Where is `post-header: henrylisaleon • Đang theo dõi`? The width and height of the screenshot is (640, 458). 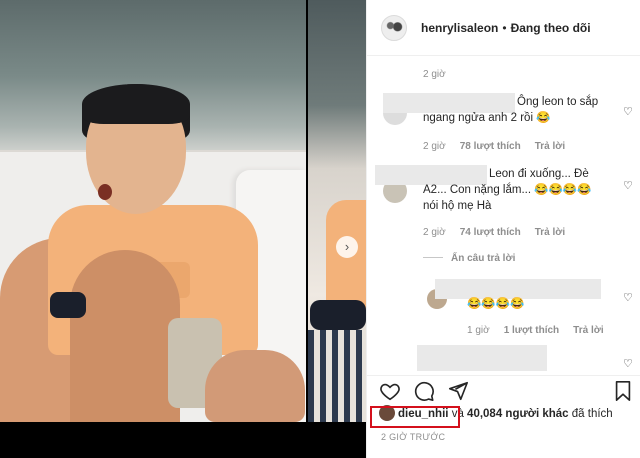 post-header: henrylisaleon • Đang theo dõi is located at coordinates (503, 28).